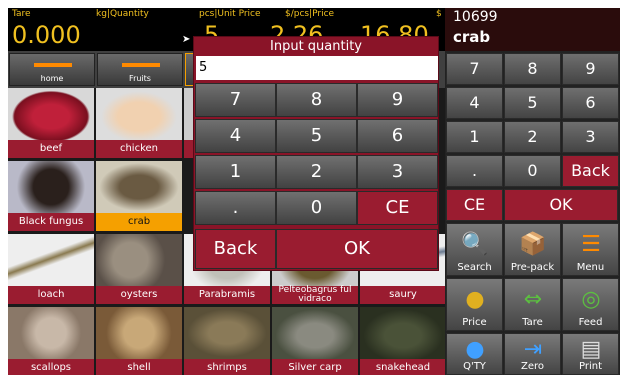 Image resolution: width=620 pixels, height=375 pixels. I want to click on search-icon: 🔍, so click(475, 244).